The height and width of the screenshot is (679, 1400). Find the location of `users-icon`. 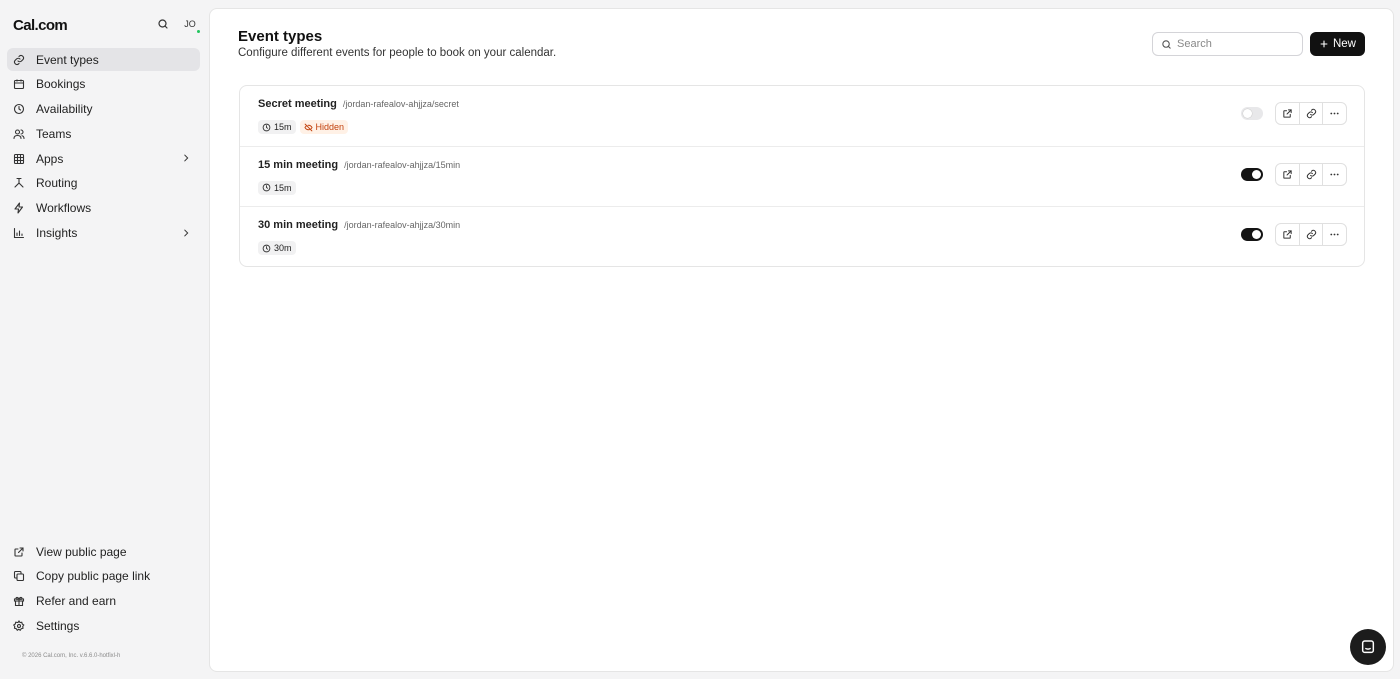

users-icon is located at coordinates (19, 134).